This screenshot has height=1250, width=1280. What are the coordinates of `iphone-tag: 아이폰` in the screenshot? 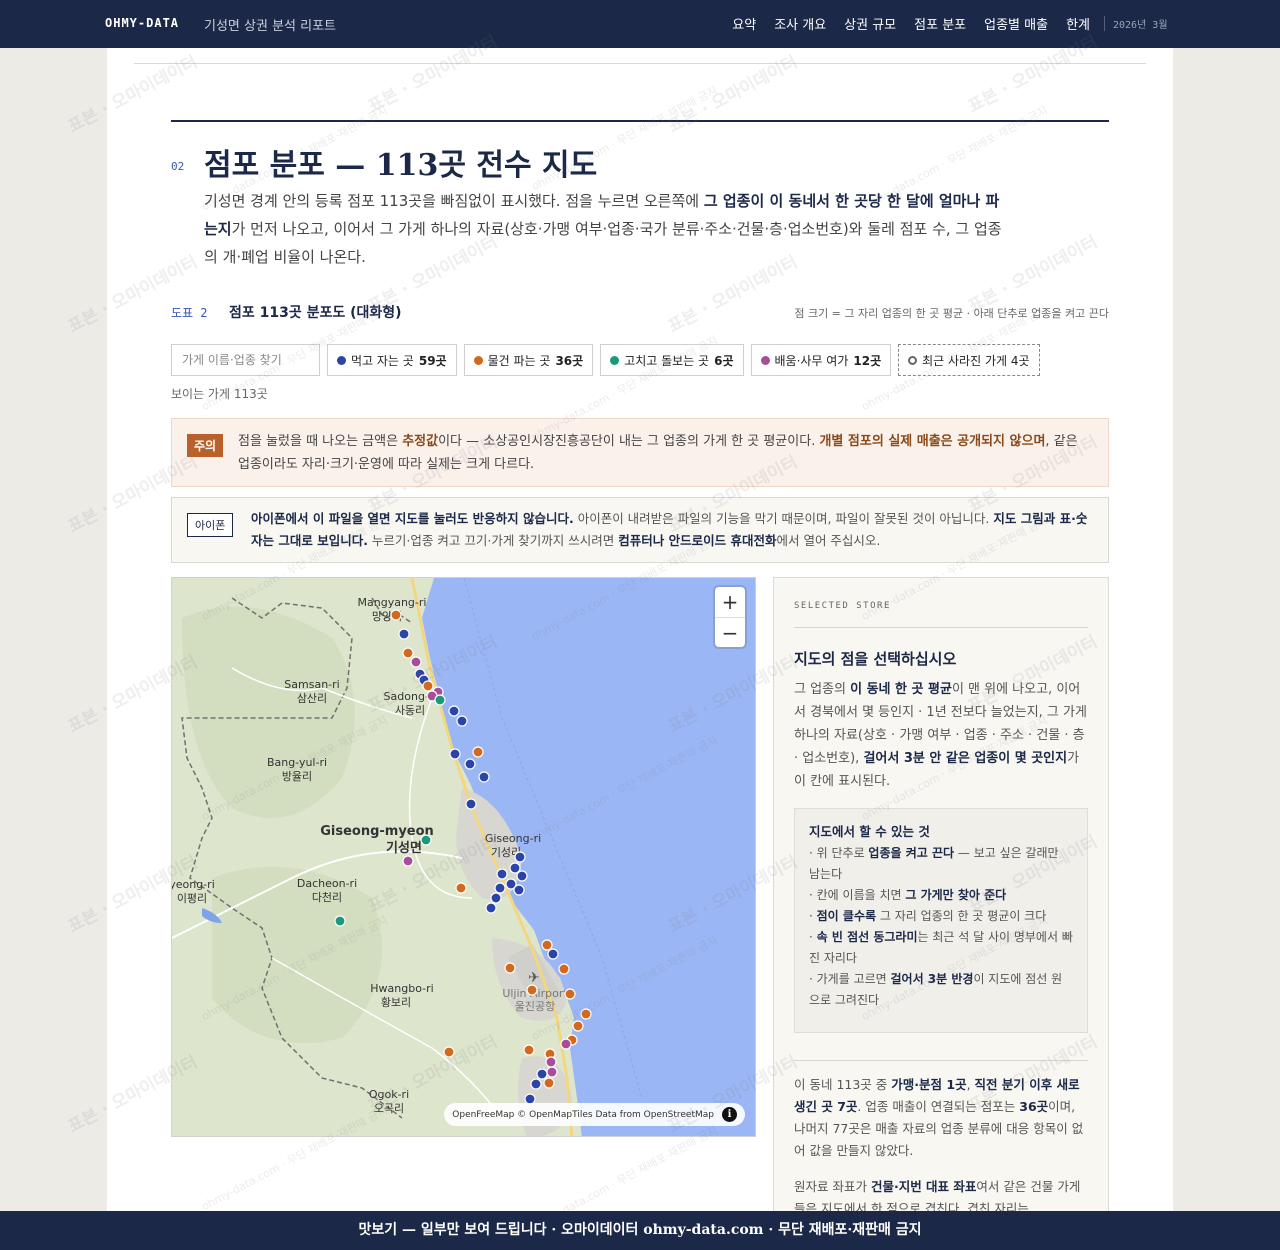 It's located at (210, 525).